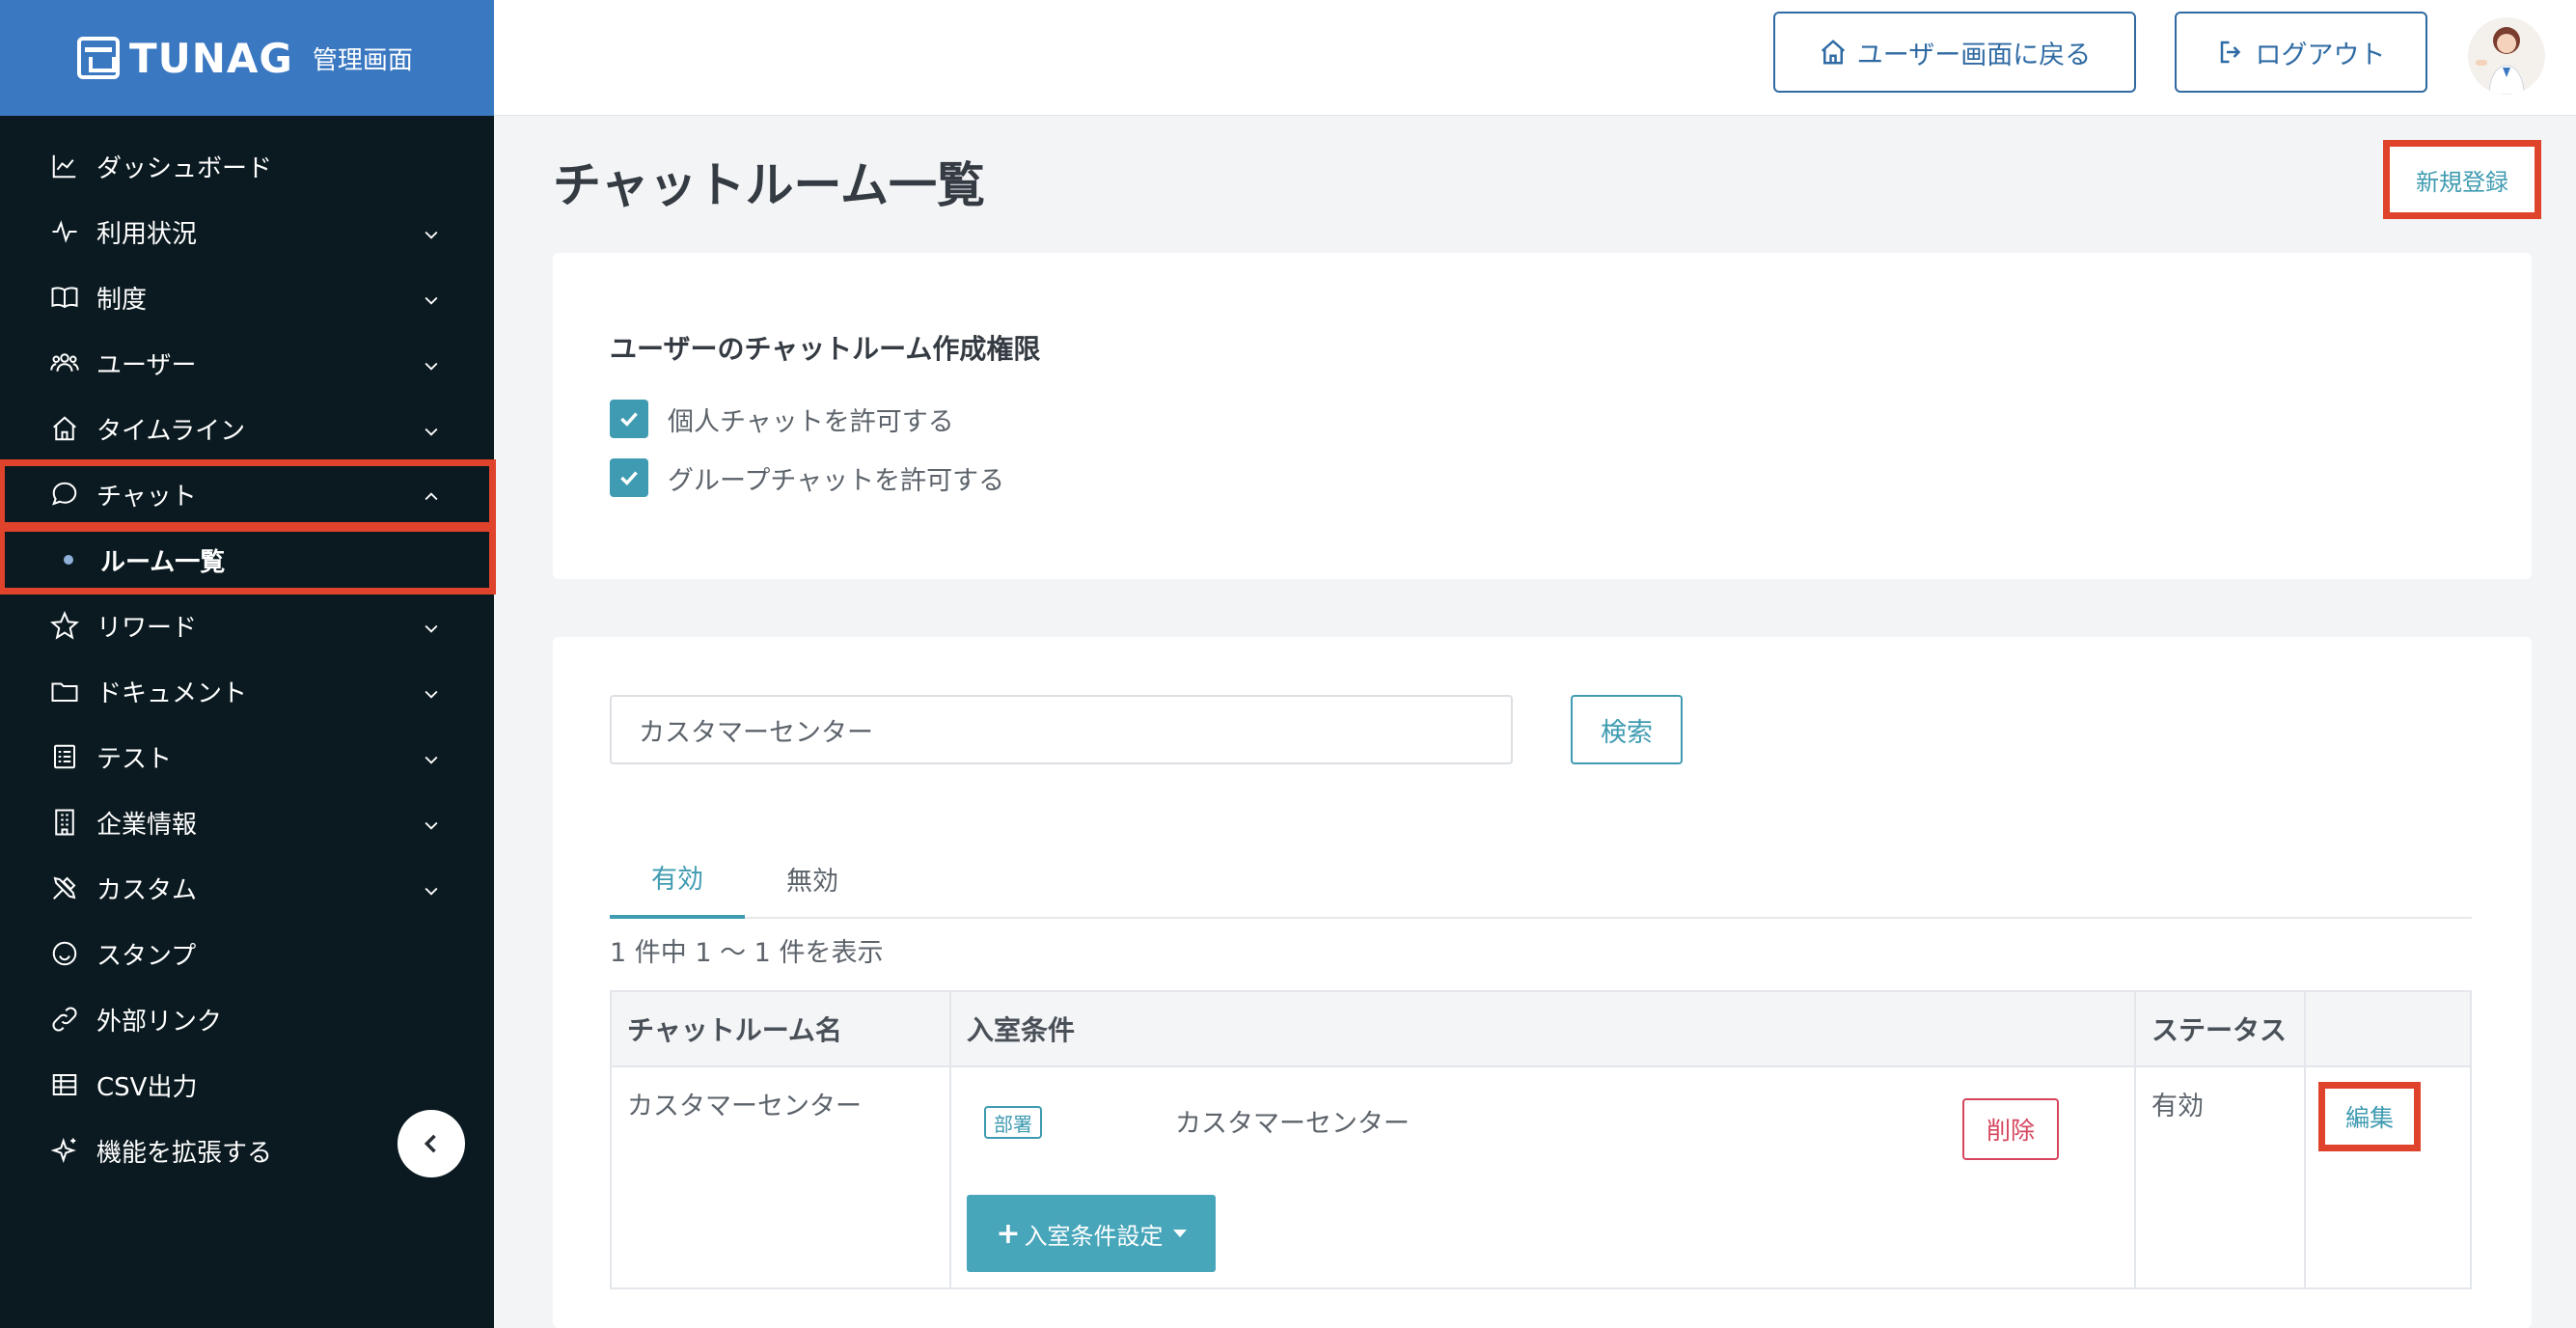 The image size is (2576, 1328). What do you see at coordinates (781, 1029) in the screenshot?
I see `column-header-room-name: チャットルーム名` at bounding box center [781, 1029].